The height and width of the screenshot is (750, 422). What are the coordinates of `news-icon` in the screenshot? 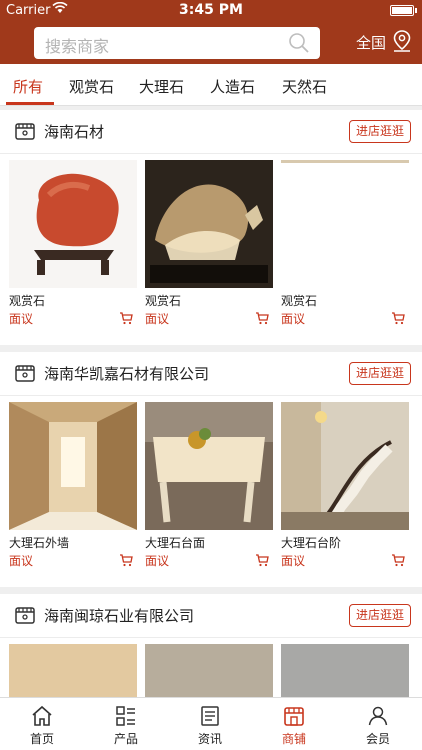 It's located at (210, 718).